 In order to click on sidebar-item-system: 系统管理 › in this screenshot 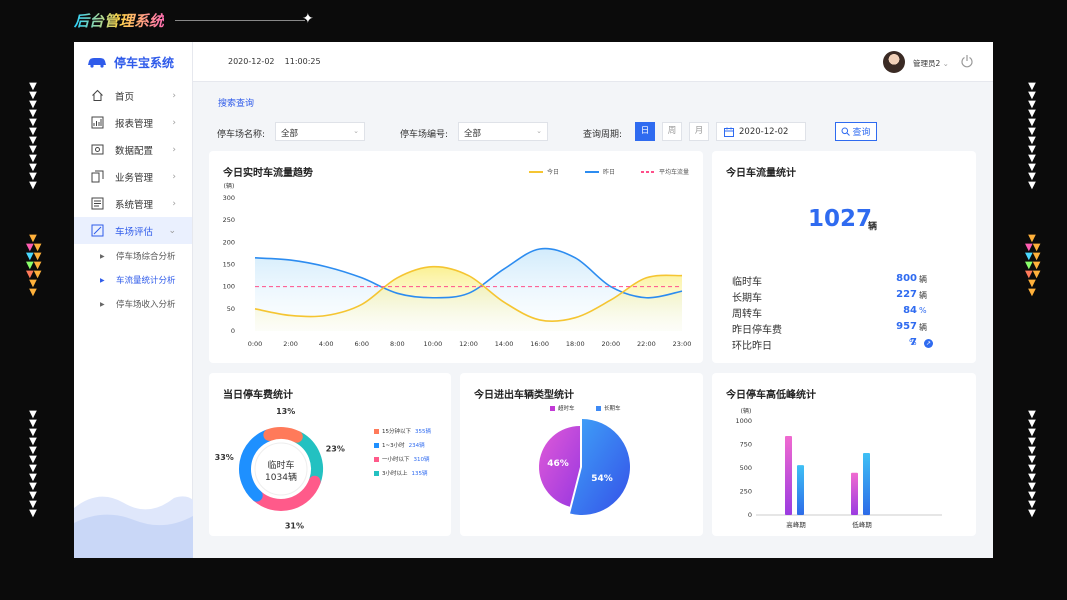, I will do `click(133, 203)`.